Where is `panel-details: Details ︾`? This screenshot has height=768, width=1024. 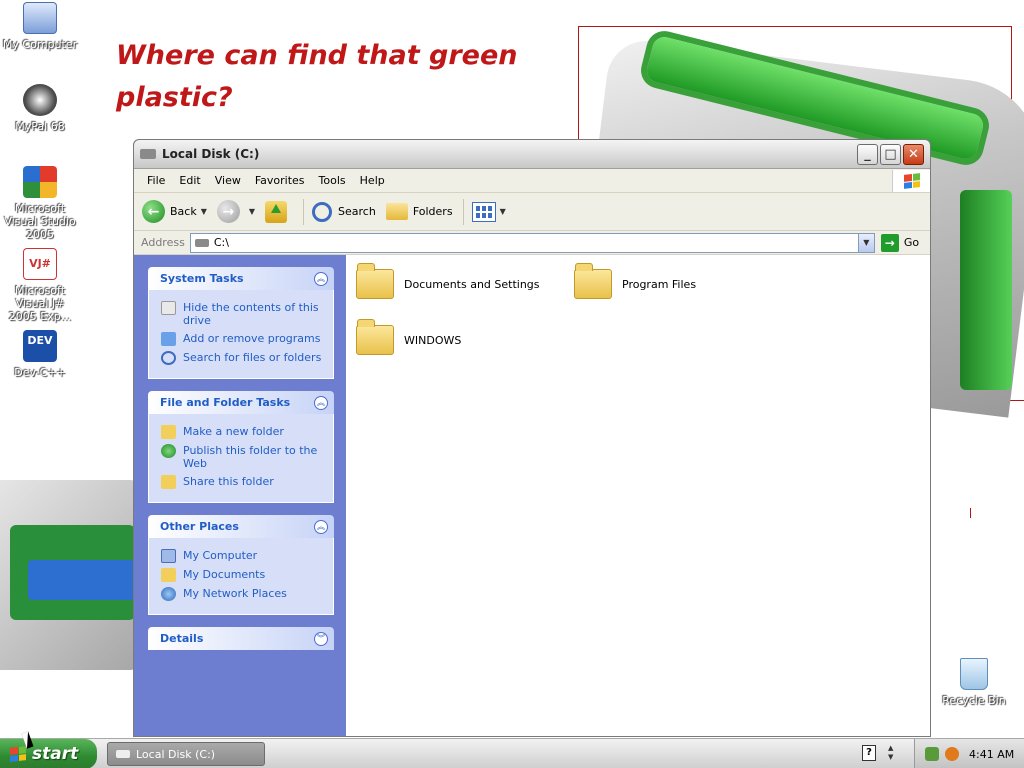 panel-details: Details ︾ is located at coordinates (241, 638).